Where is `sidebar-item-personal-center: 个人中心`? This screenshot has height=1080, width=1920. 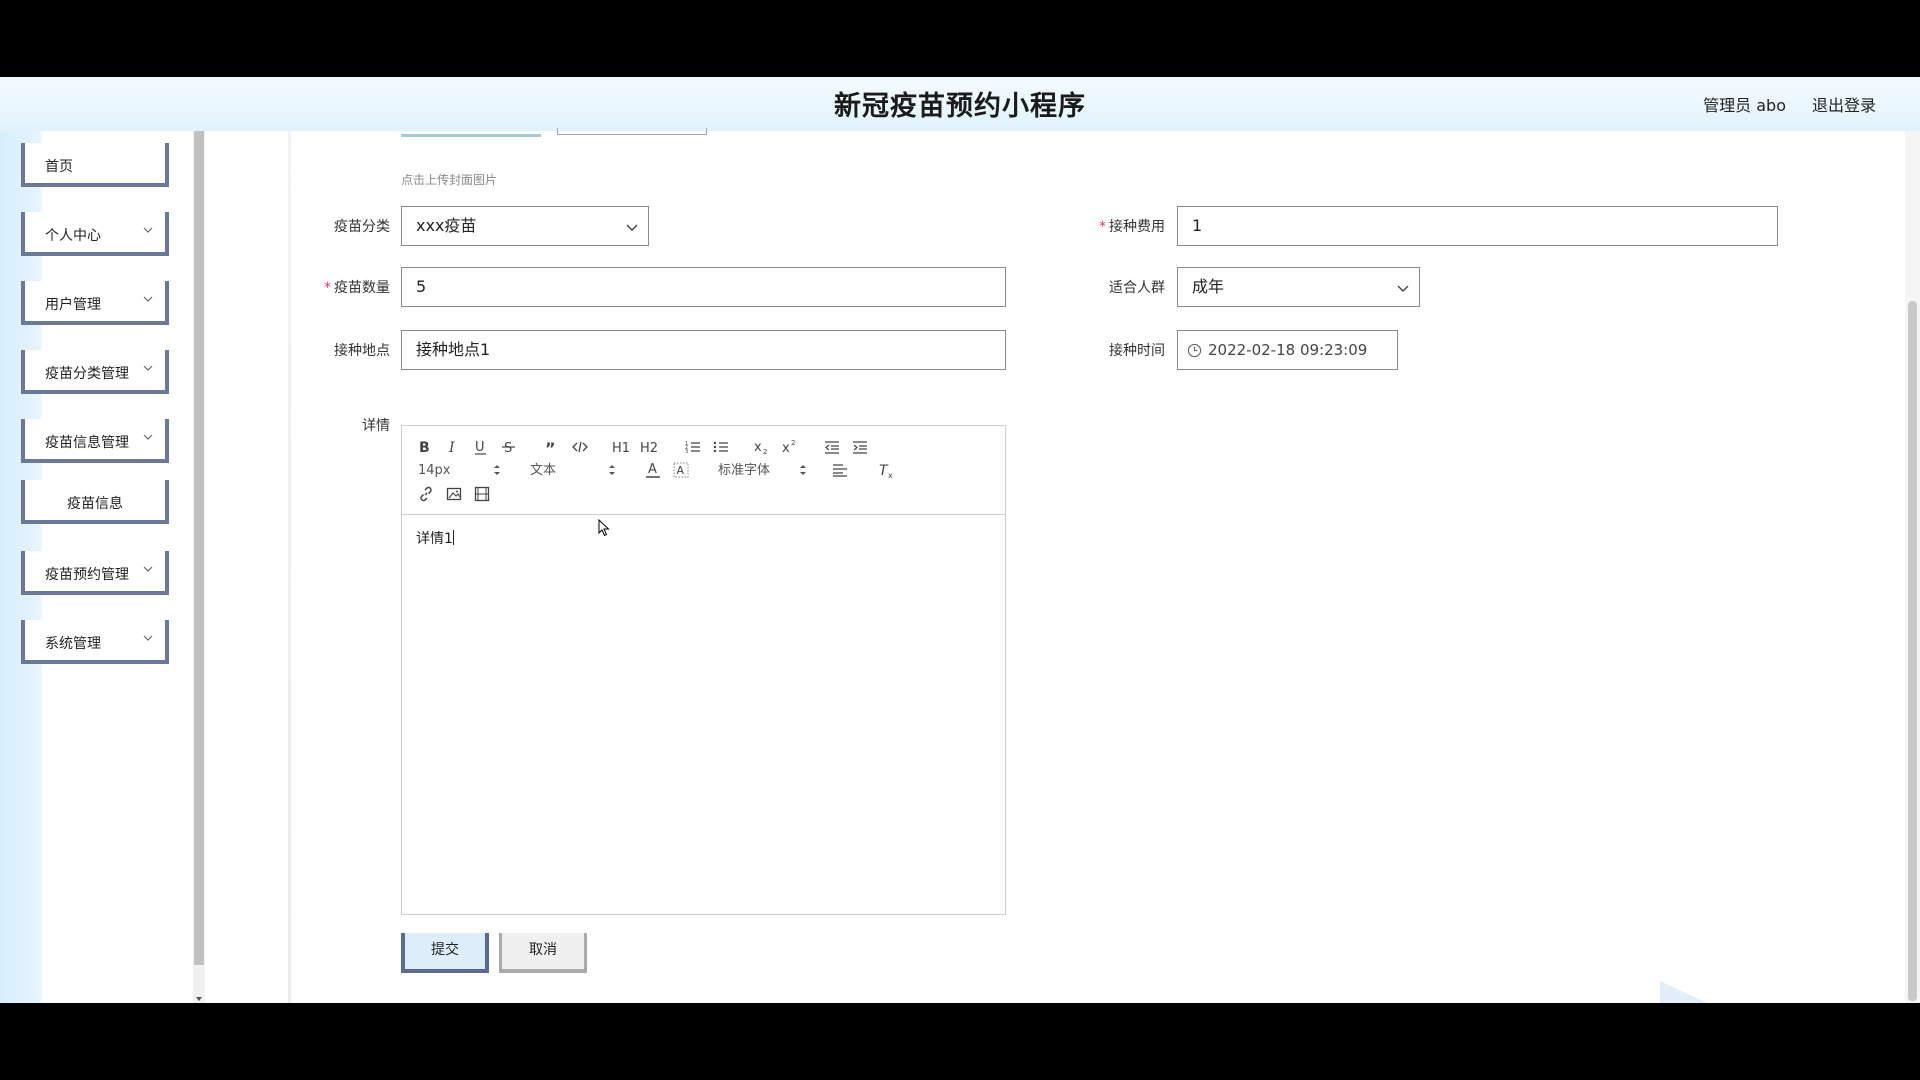
sidebar-item-personal-center: 个人中心 is located at coordinates (95, 234).